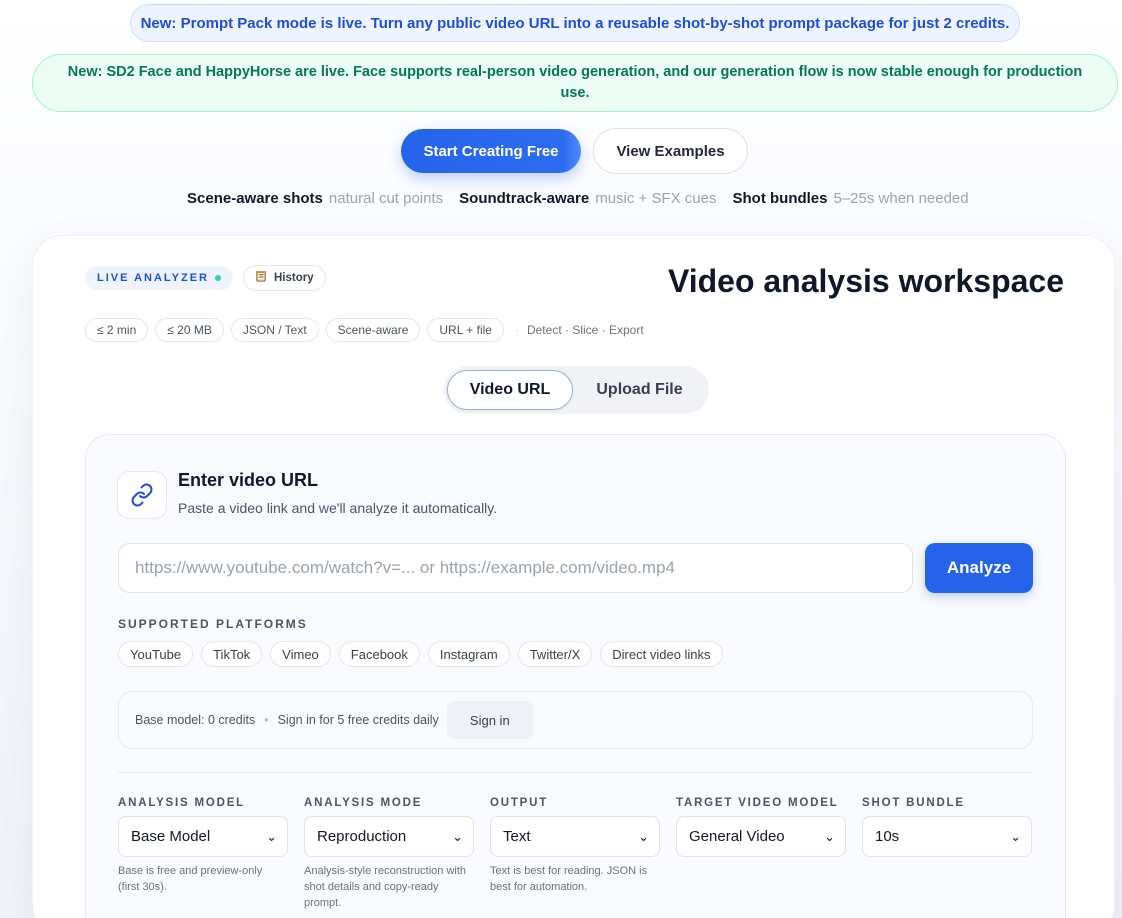 The image size is (1122, 918). What do you see at coordinates (203, 836) in the screenshot?
I see `analysis-model-select: Base Model ⌄` at bounding box center [203, 836].